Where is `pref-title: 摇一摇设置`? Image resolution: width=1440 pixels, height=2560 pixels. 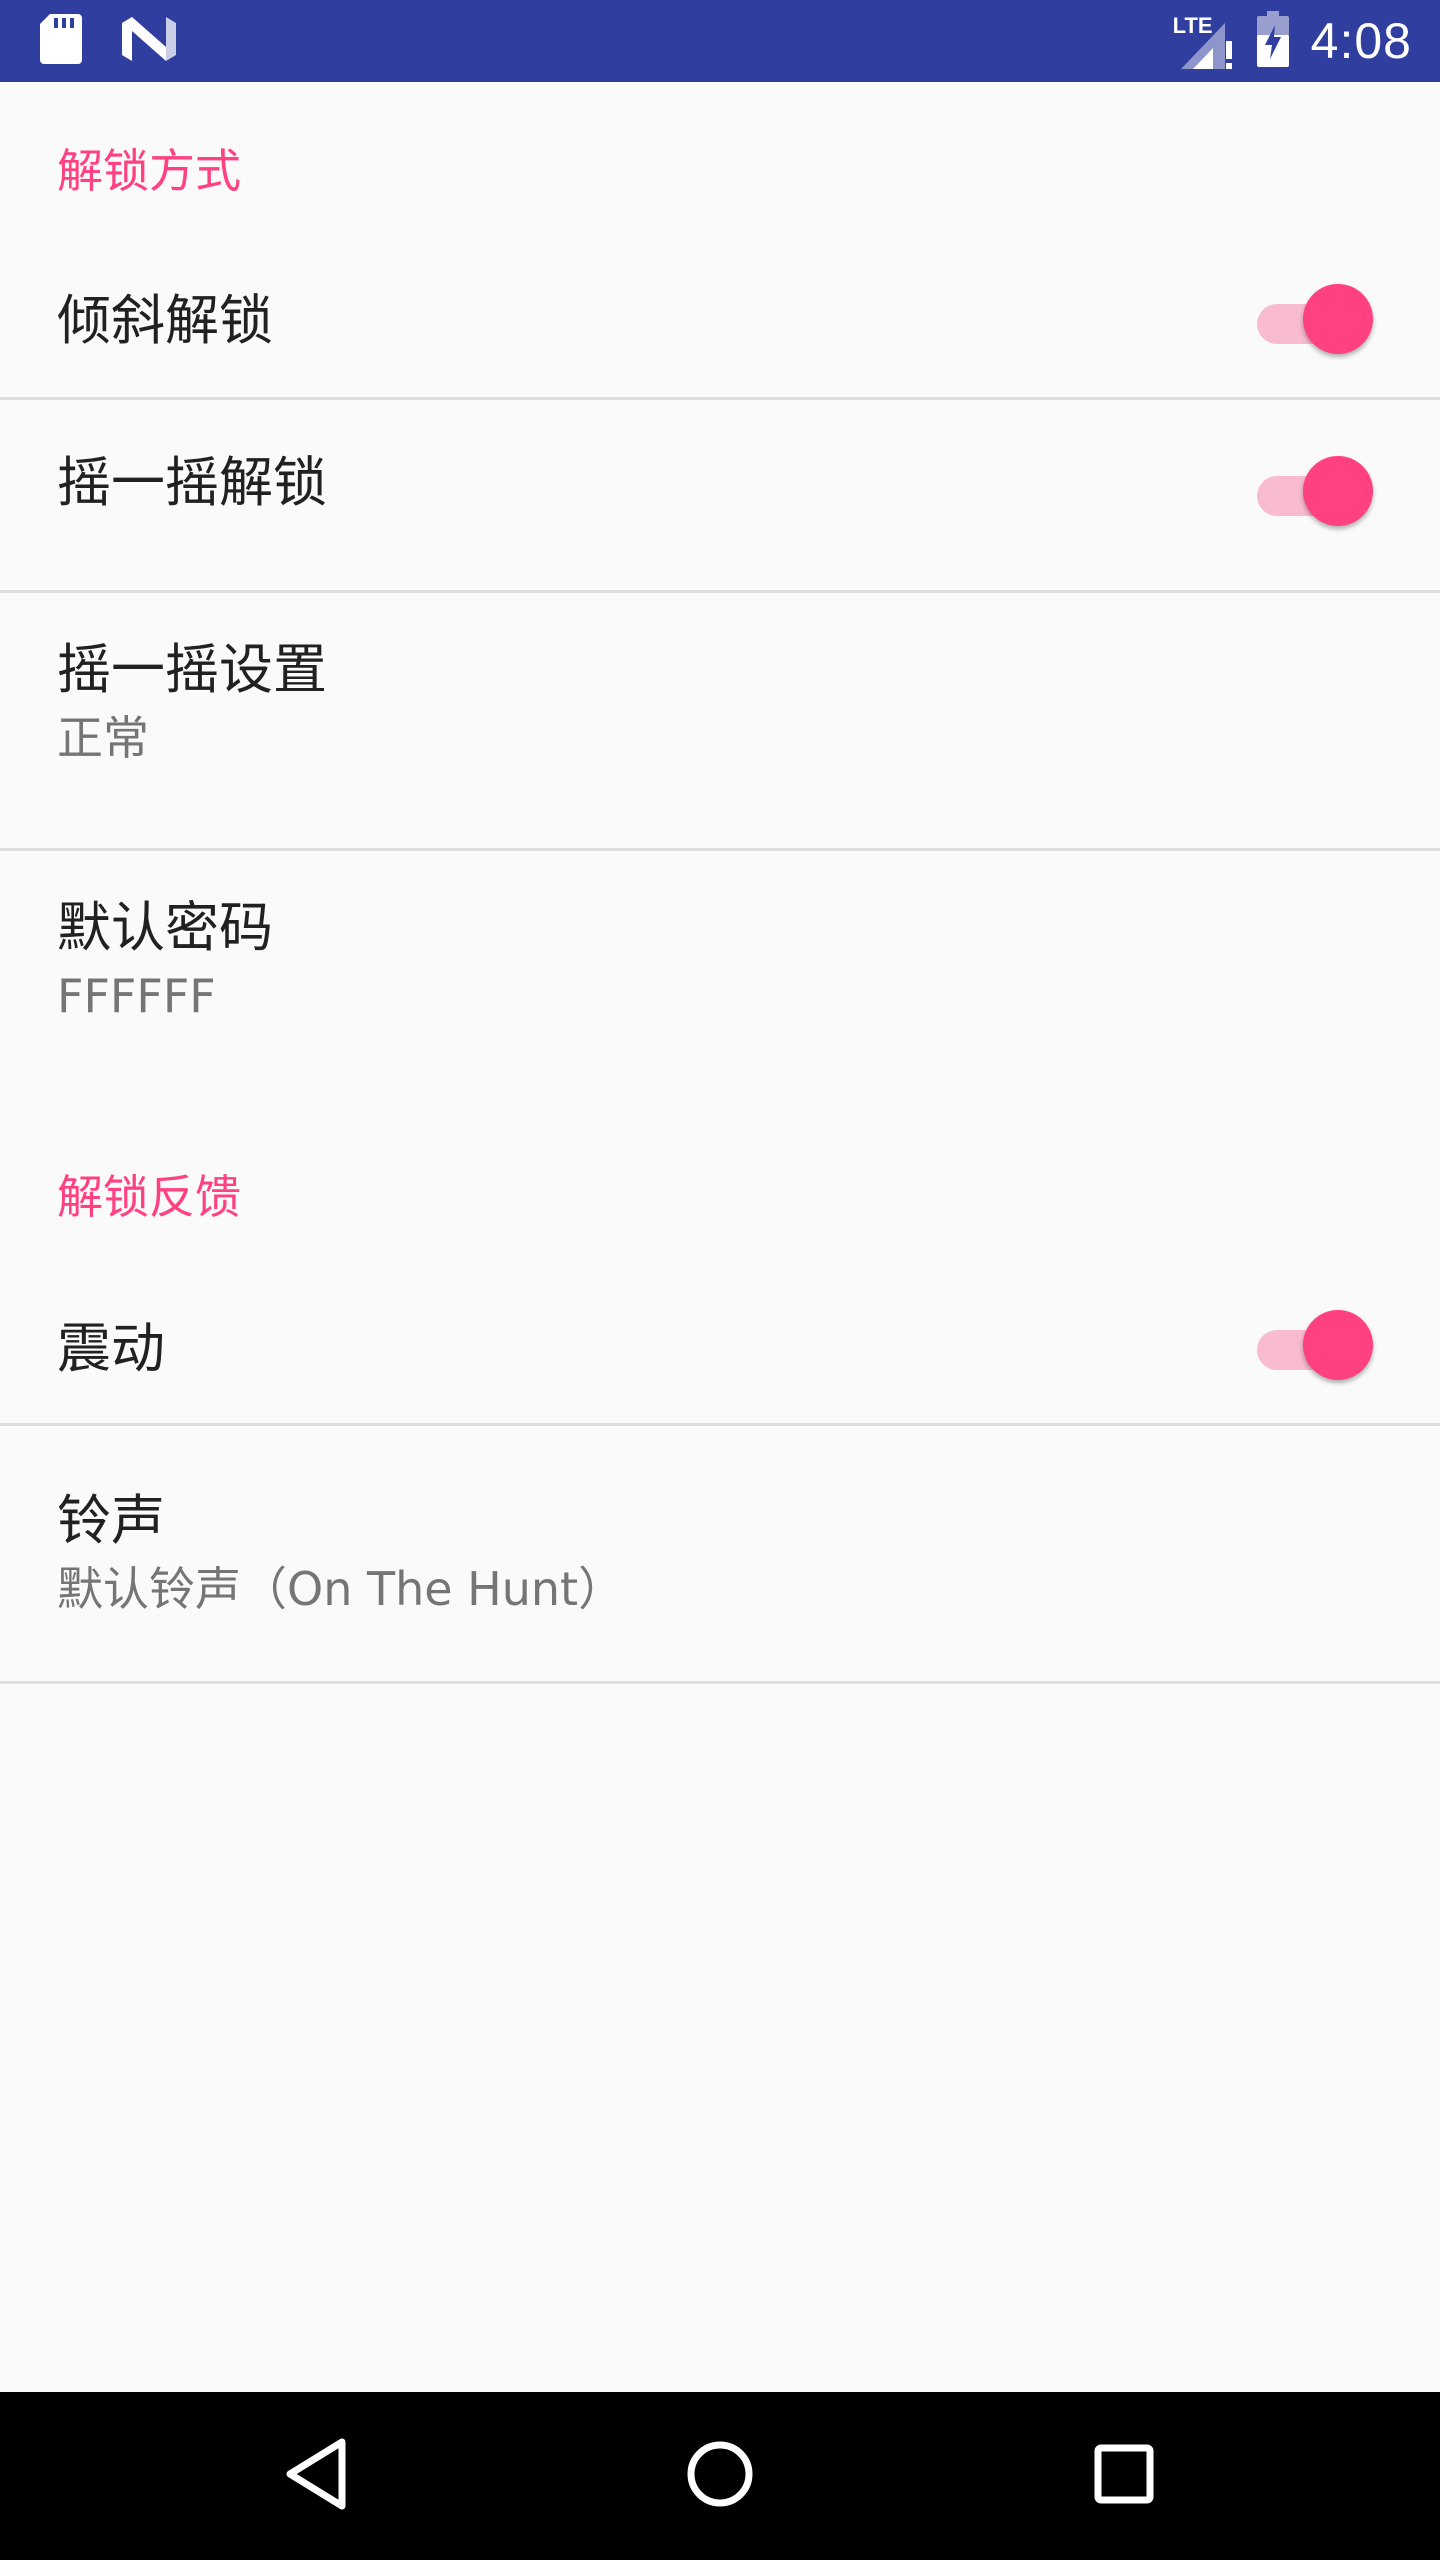 pref-title: 摇一摇设置 is located at coordinates (192, 669).